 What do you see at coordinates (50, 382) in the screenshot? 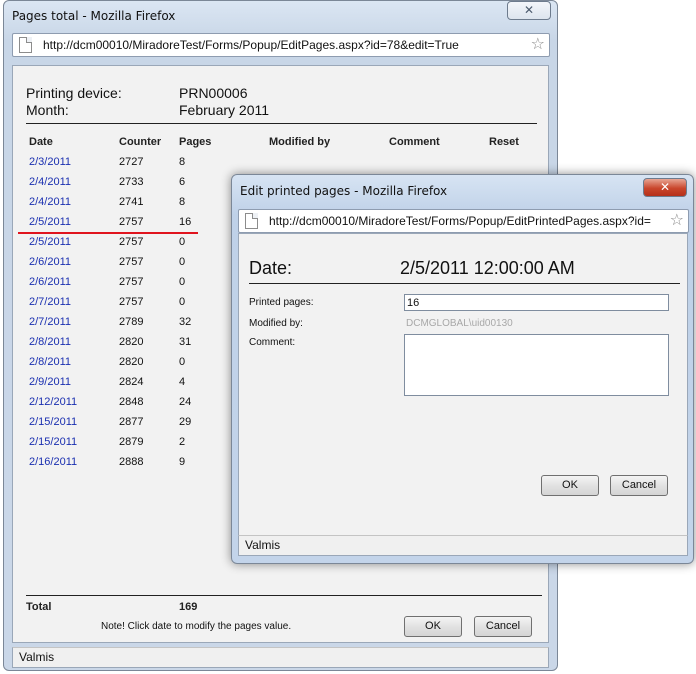
I see `date-link: 2/9/2011` at bounding box center [50, 382].